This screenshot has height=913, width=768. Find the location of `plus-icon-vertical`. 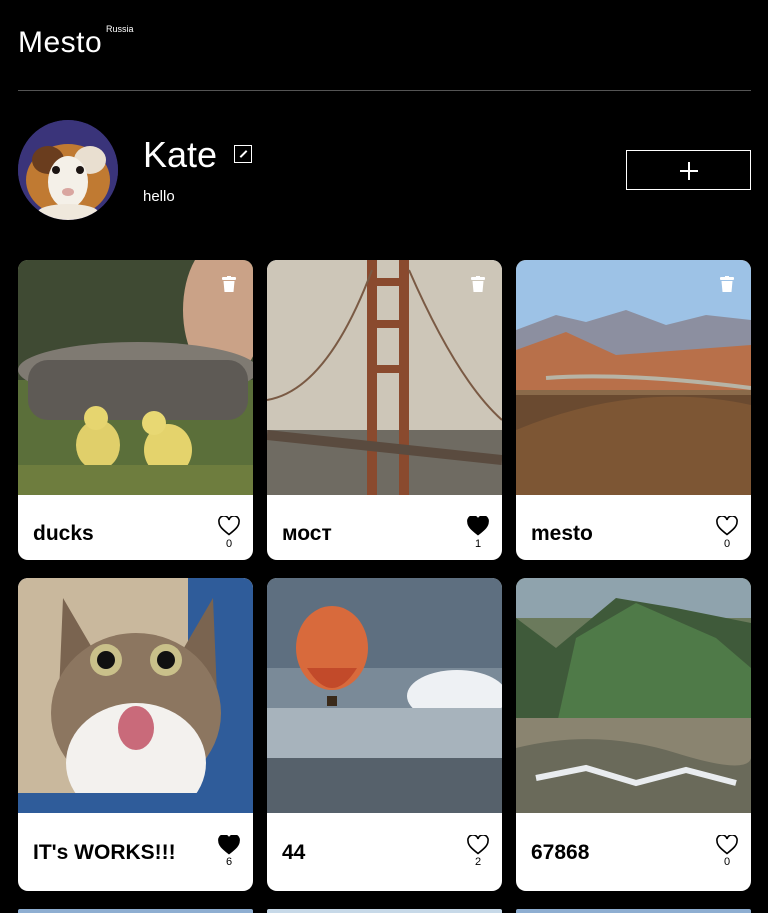

plus-icon-vertical is located at coordinates (689, 171).